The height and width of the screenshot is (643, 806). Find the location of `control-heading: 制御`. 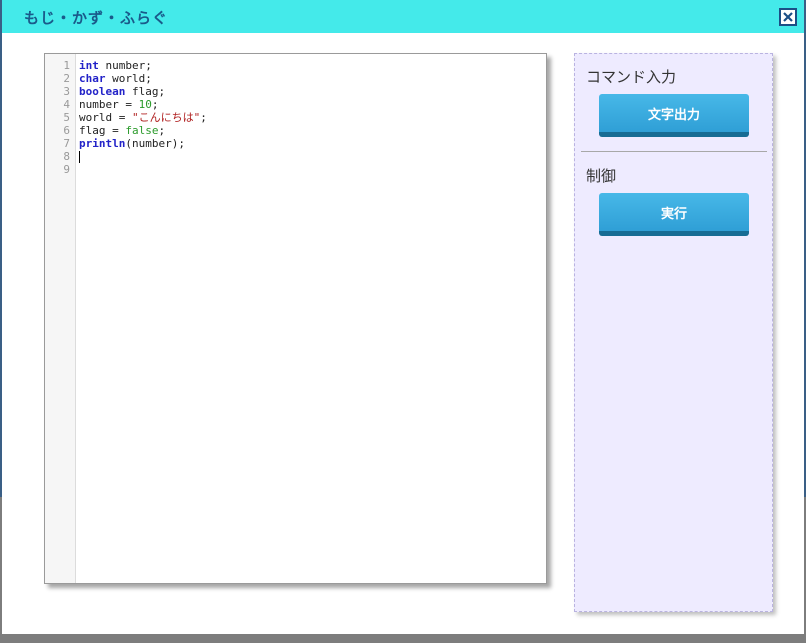

control-heading: 制御 is located at coordinates (601, 176).